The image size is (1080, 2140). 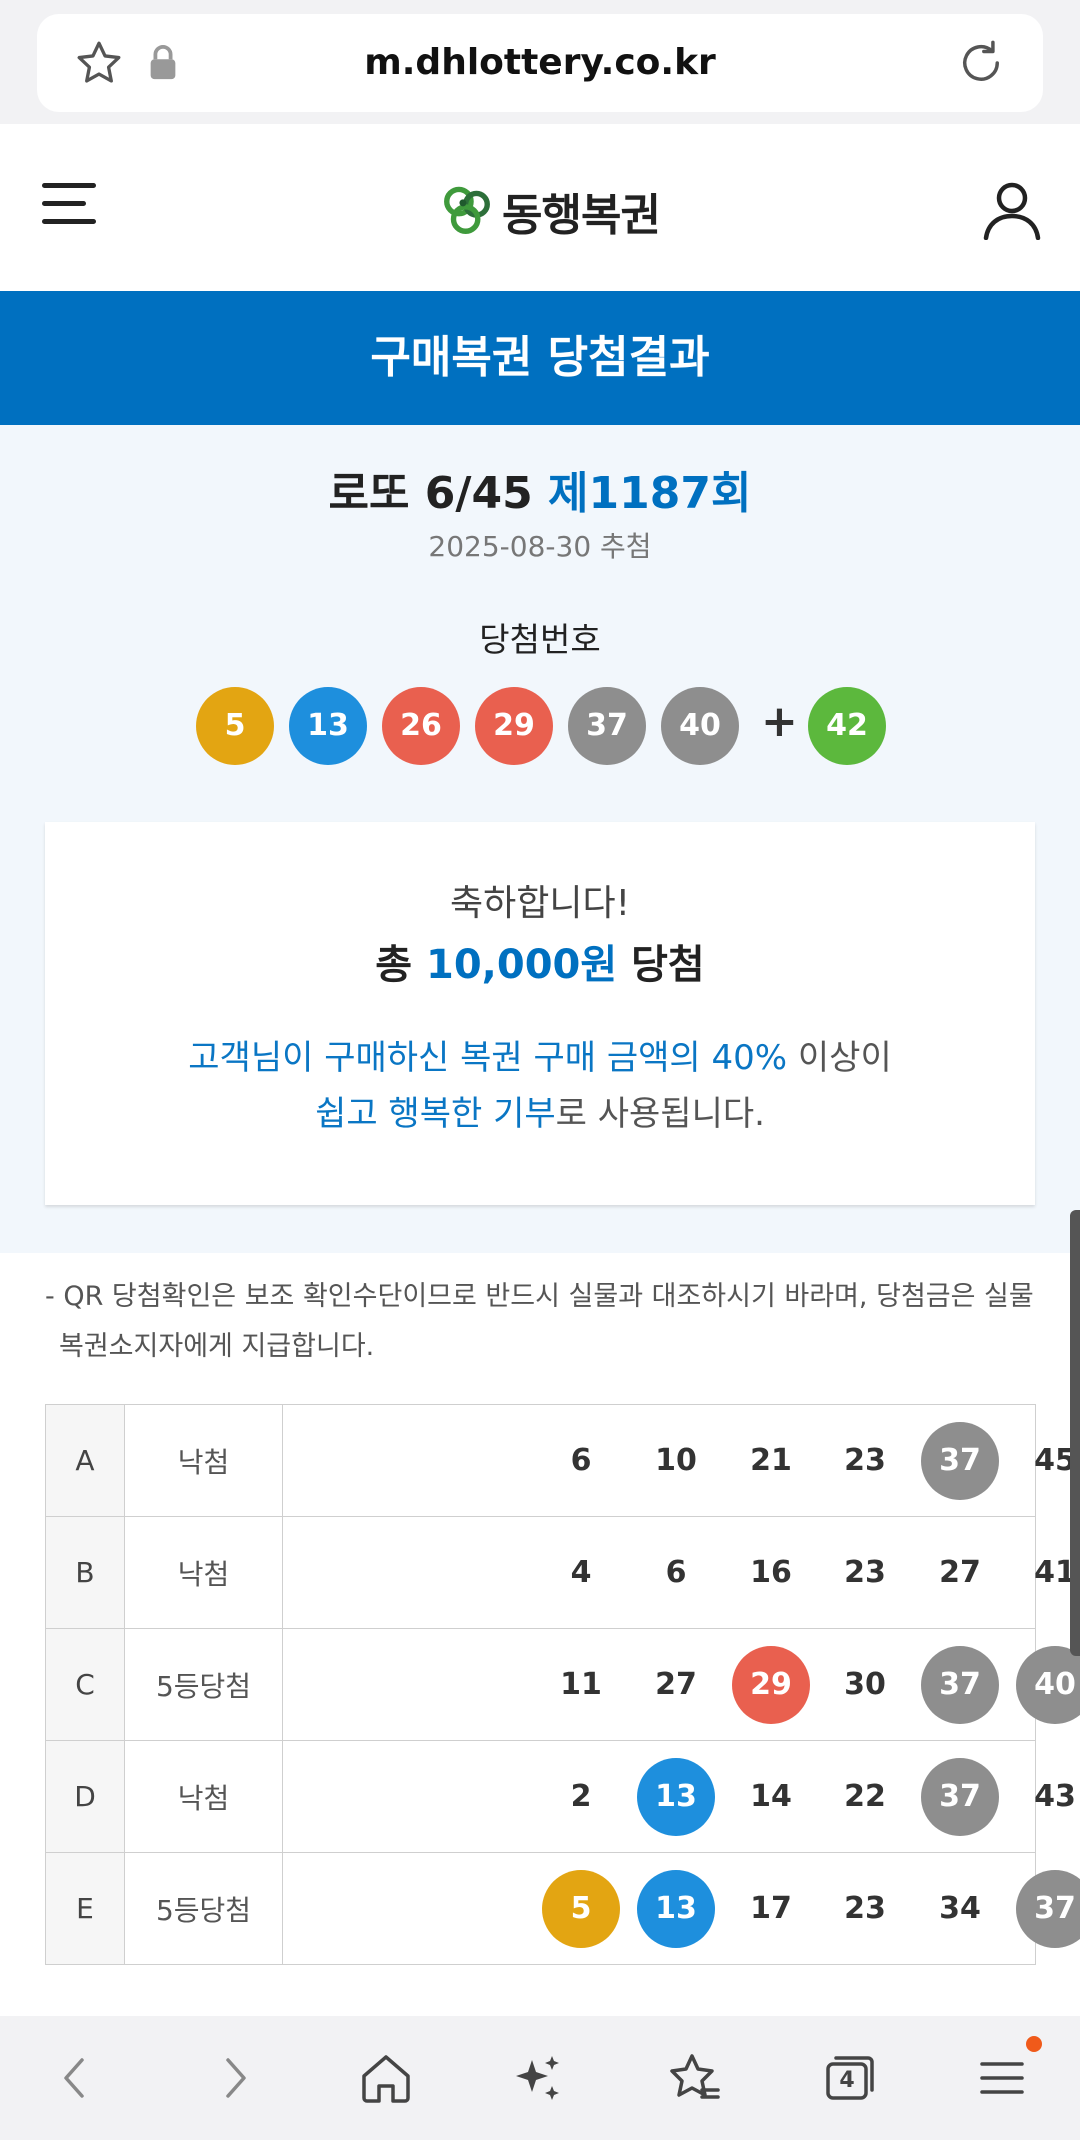 What do you see at coordinates (1075, 1433) in the screenshot?
I see `scrollbar` at bounding box center [1075, 1433].